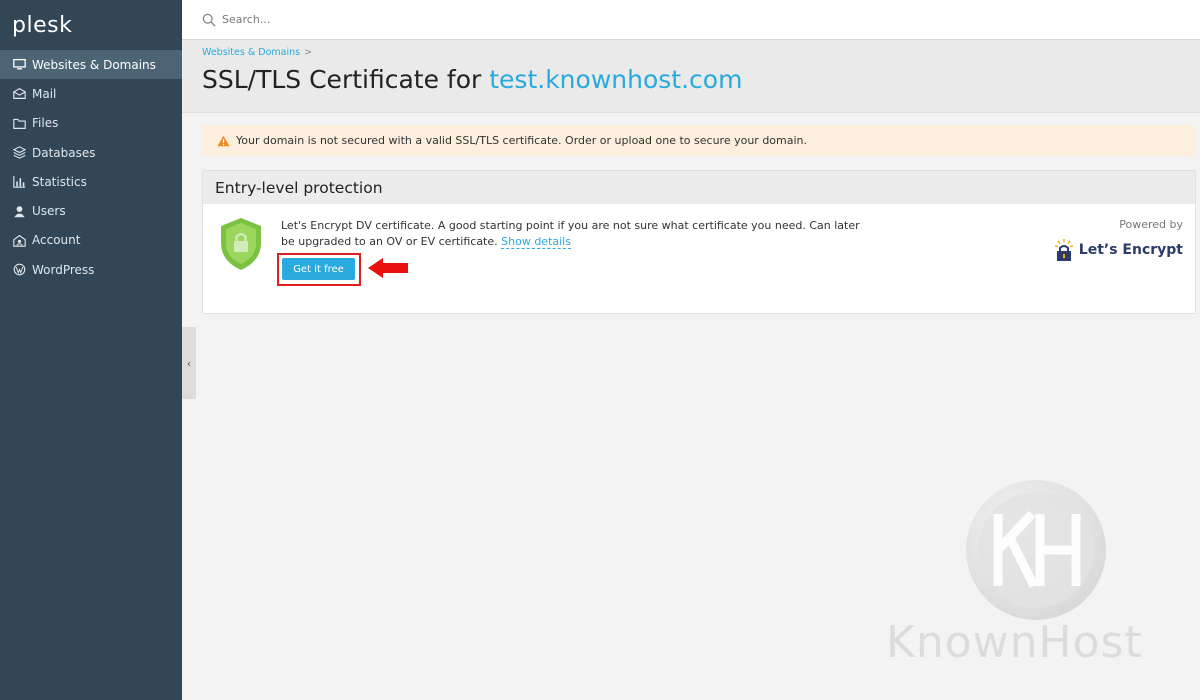  Describe the element at coordinates (44, 93) in the screenshot. I see `sidebar-item-label: Mail` at that location.